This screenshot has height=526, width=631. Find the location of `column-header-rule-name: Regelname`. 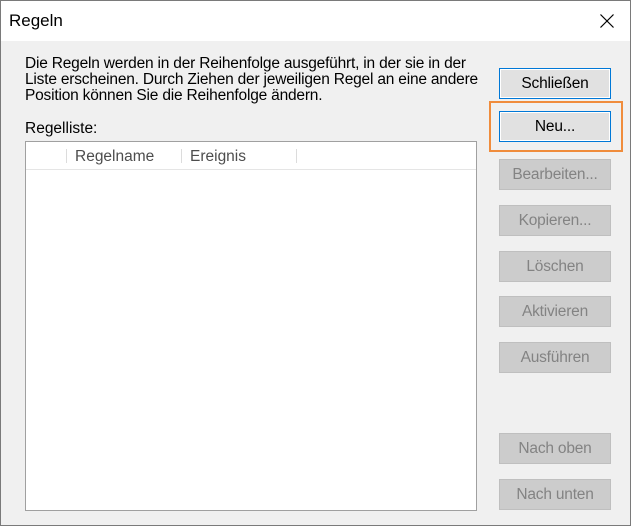

column-header-rule-name: Regelname is located at coordinates (114, 157).